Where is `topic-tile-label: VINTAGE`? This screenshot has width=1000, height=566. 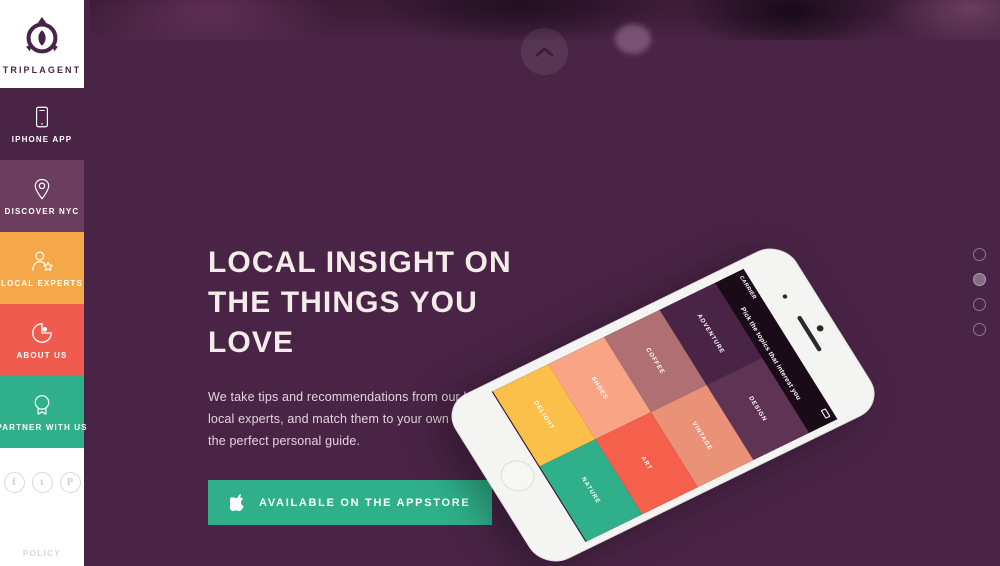
topic-tile-label: VINTAGE is located at coordinates (702, 436).